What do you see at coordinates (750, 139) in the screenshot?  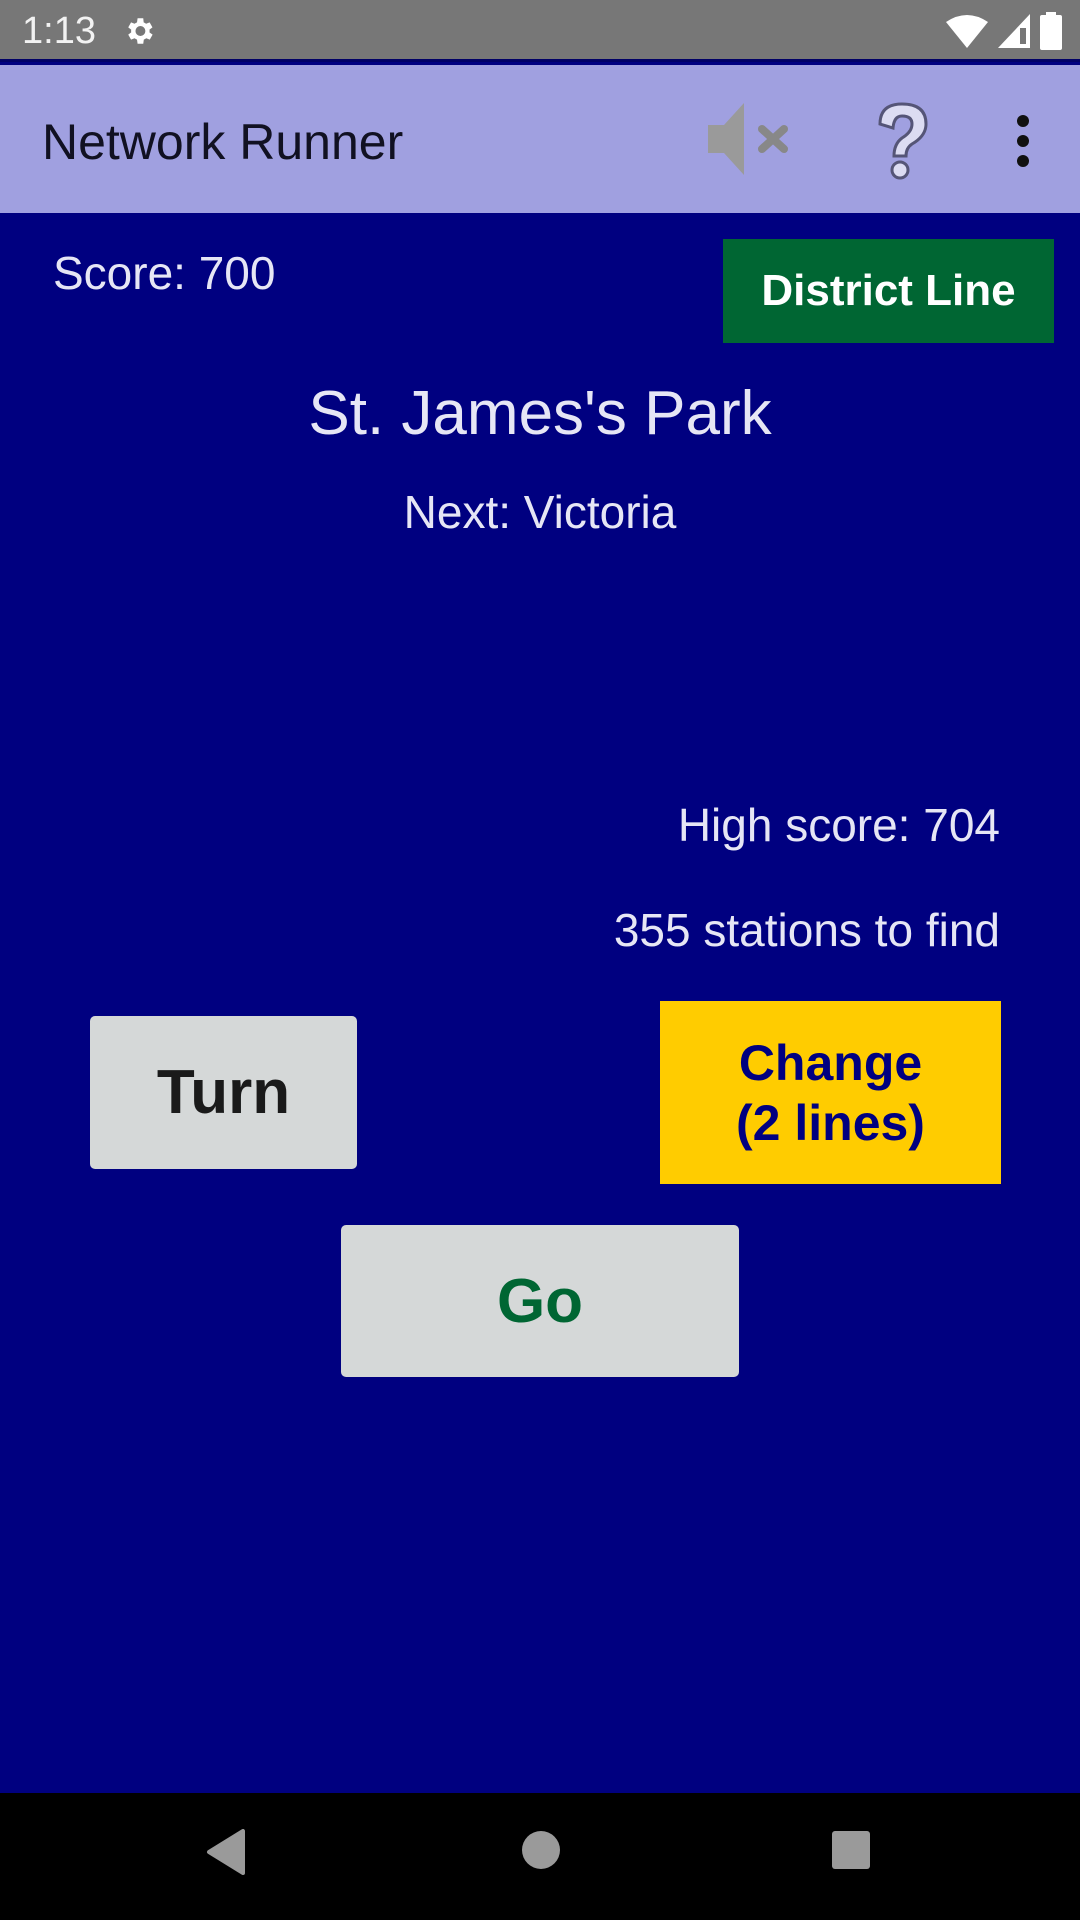 I see `mute-icon` at bounding box center [750, 139].